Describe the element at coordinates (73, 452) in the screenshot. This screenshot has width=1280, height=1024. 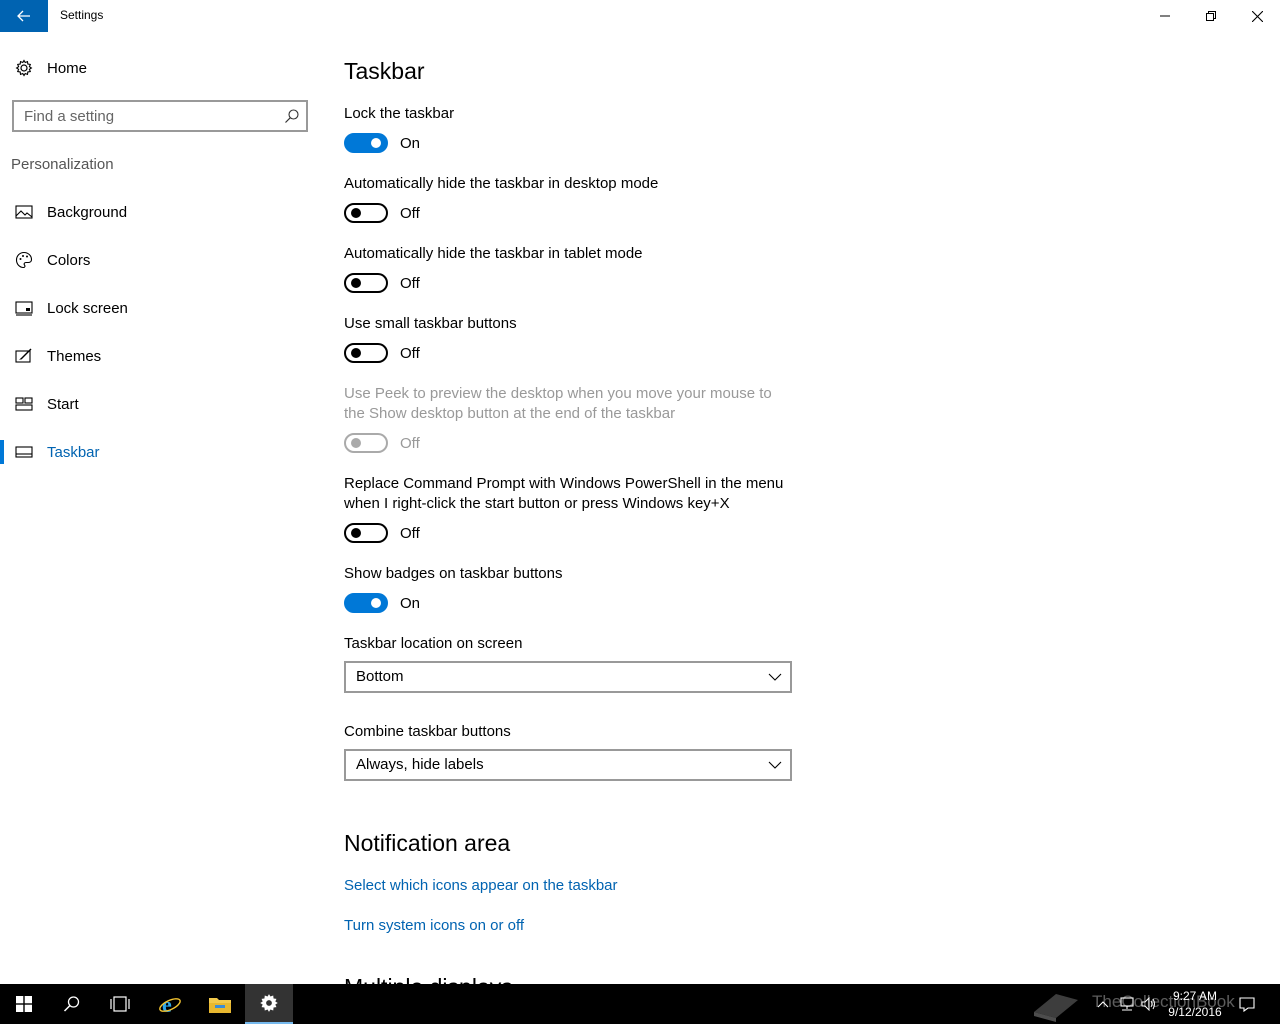
I see `sidebar-item-label: Taskbar` at that location.